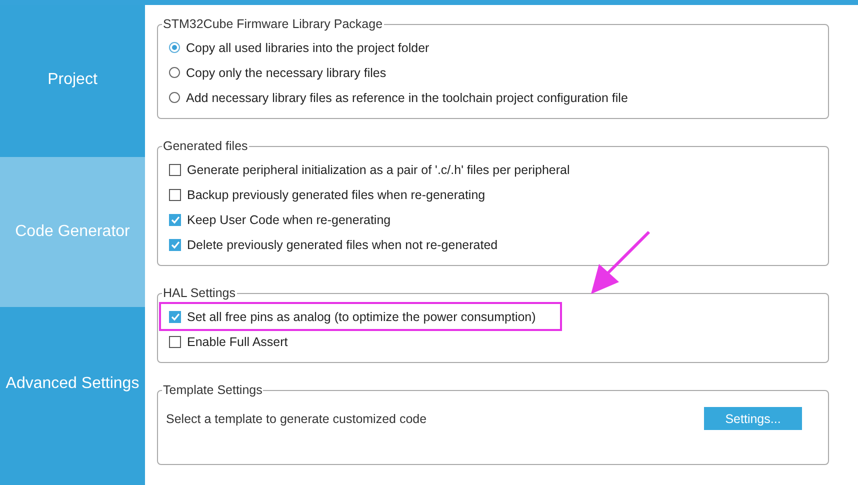 This screenshot has width=858, height=485. Describe the element at coordinates (237, 341) in the screenshot. I see `option-label: Enable Full Assert` at that location.